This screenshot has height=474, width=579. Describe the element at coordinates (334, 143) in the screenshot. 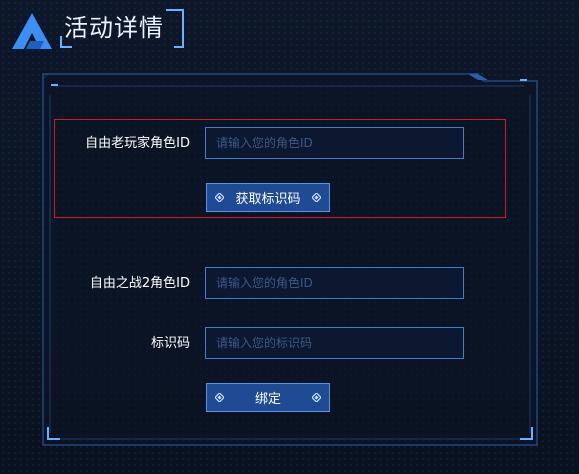

I see `old-player-id-input` at that location.